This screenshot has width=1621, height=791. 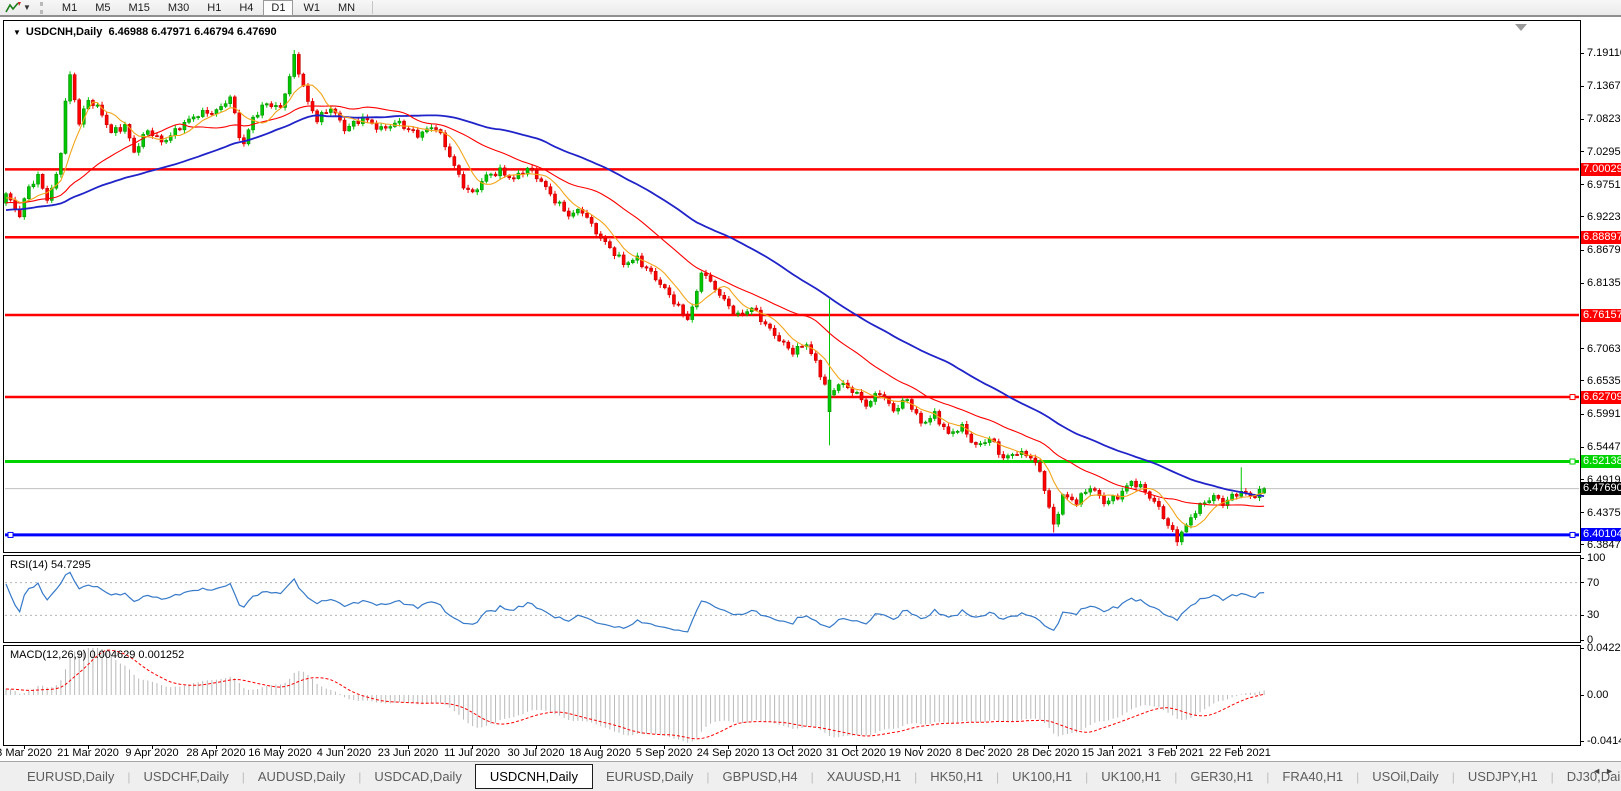 What do you see at coordinates (17, 32) in the screenshot?
I see `chart-dropdown-icon: ▼` at bounding box center [17, 32].